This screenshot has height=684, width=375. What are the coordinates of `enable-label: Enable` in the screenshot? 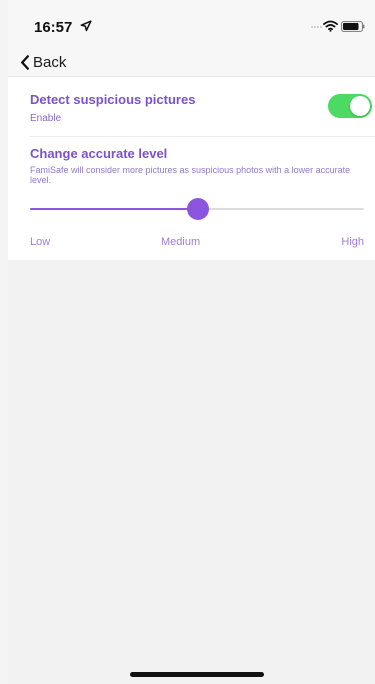 It's located at (46, 118).